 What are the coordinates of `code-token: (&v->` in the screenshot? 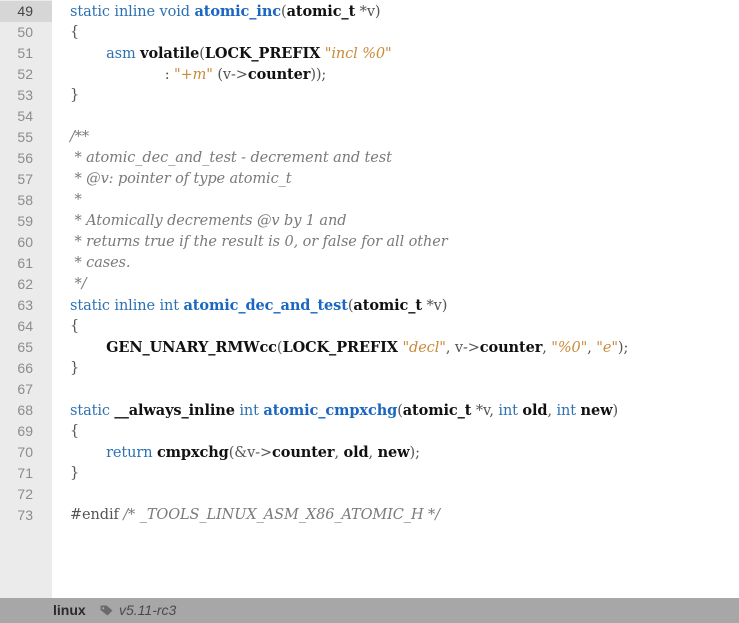 It's located at (250, 453).